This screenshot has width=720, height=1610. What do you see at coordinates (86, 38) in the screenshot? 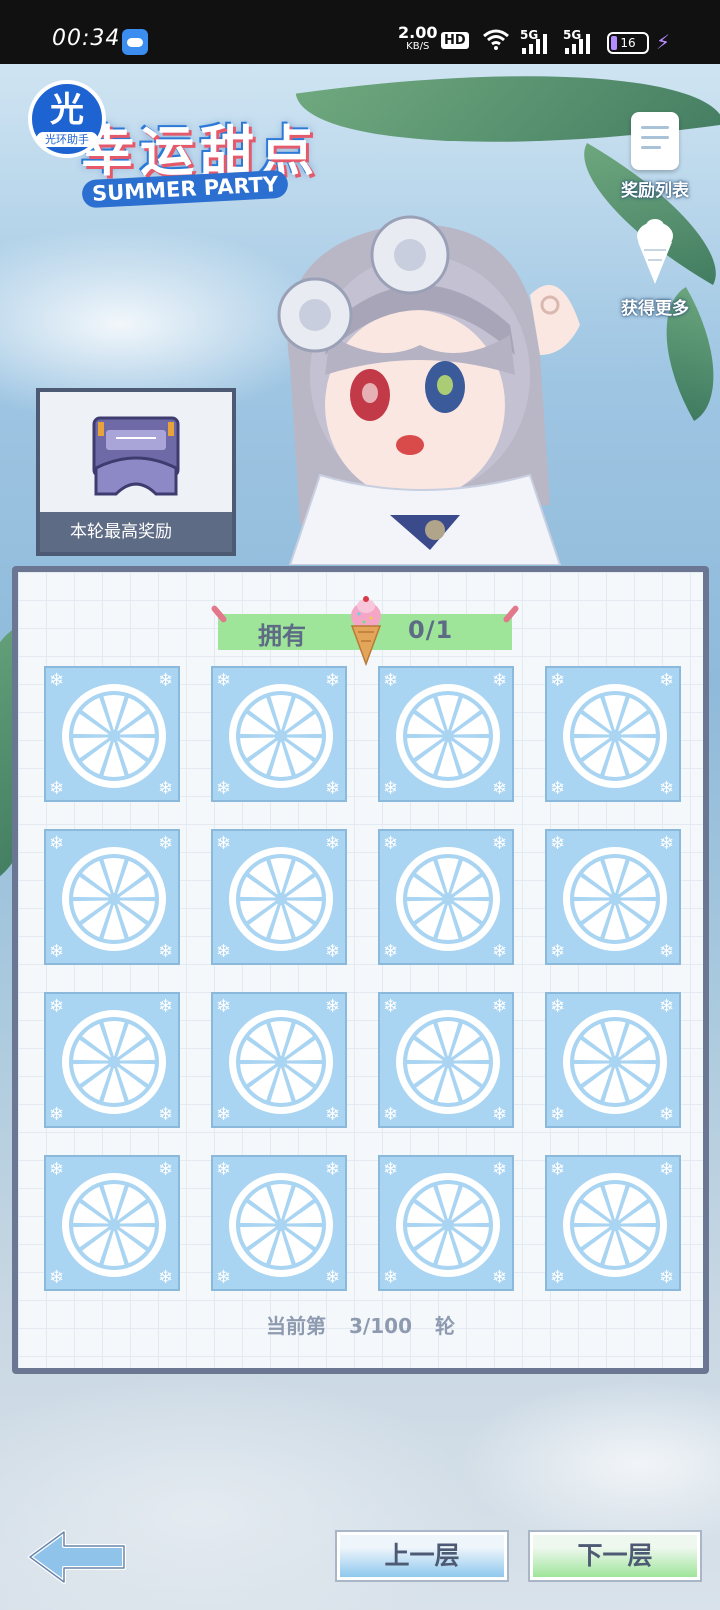
I see `status-time: 00:34` at bounding box center [86, 38].